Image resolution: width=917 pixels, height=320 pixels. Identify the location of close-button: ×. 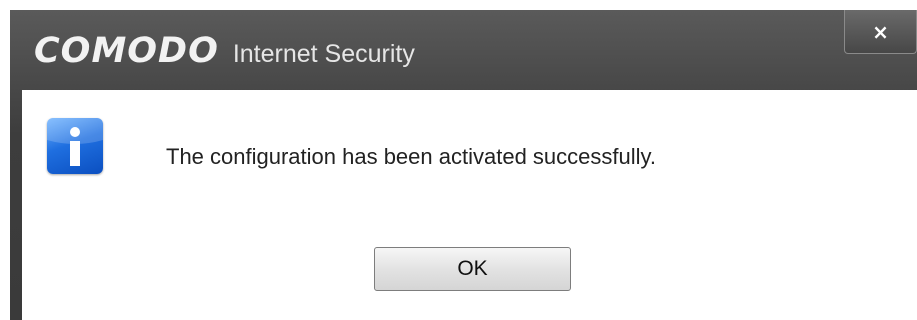
(880, 32).